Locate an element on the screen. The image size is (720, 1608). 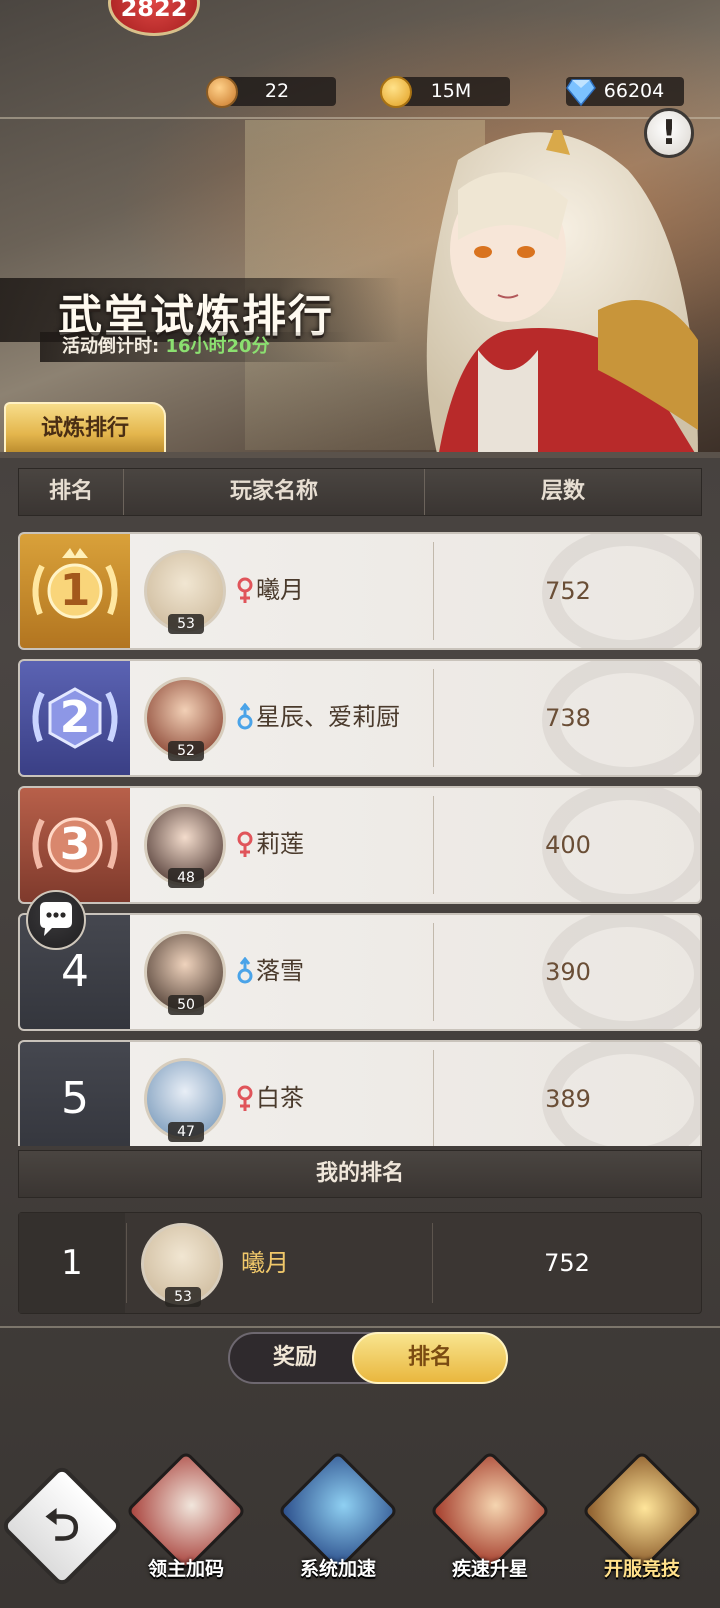
rank-badge-gold: 1 is located at coordinates (75, 591).